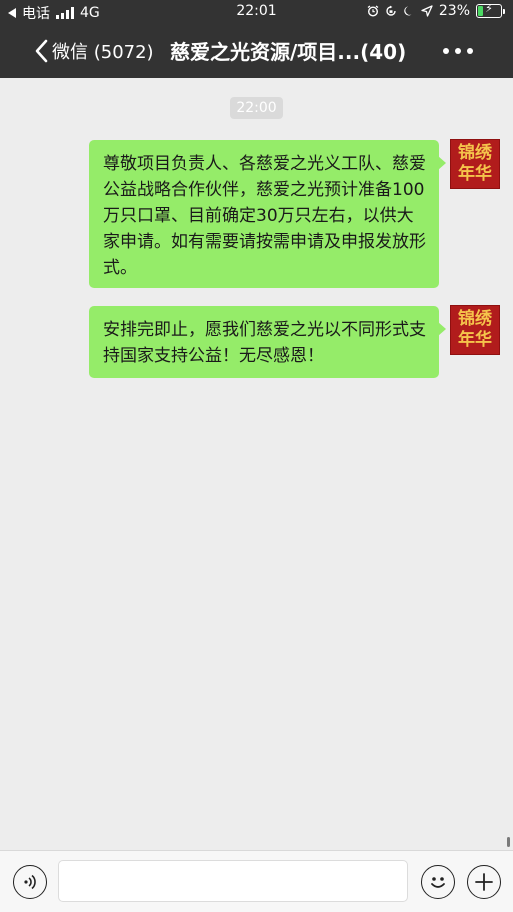 The height and width of the screenshot is (912, 513). Describe the element at coordinates (391, 10) in the screenshot. I see `rotation-lock-icon` at that location.